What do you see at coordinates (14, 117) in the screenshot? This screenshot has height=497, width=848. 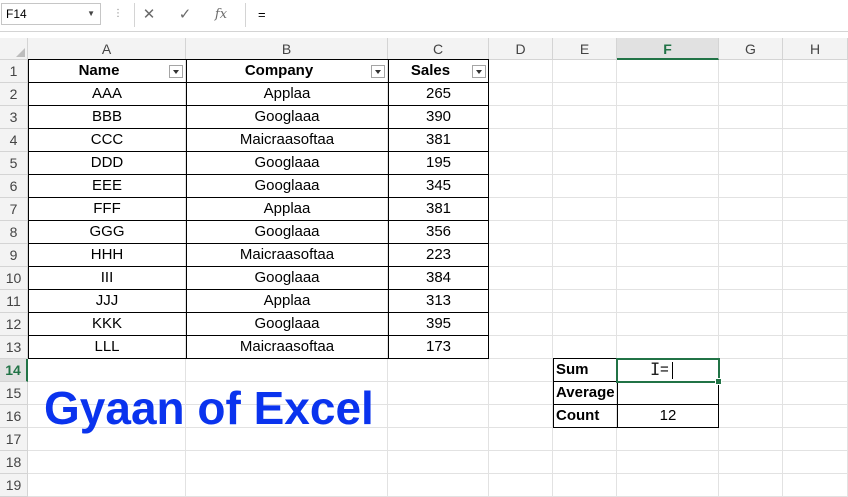 I see `row-header-3: 3` at bounding box center [14, 117].